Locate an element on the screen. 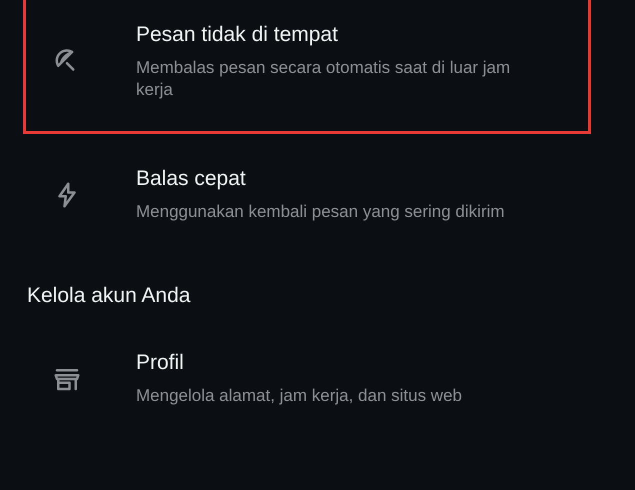 The width and height of the screenshot is (635, 490). item-title: Profil is located at coordinates (160, 363).